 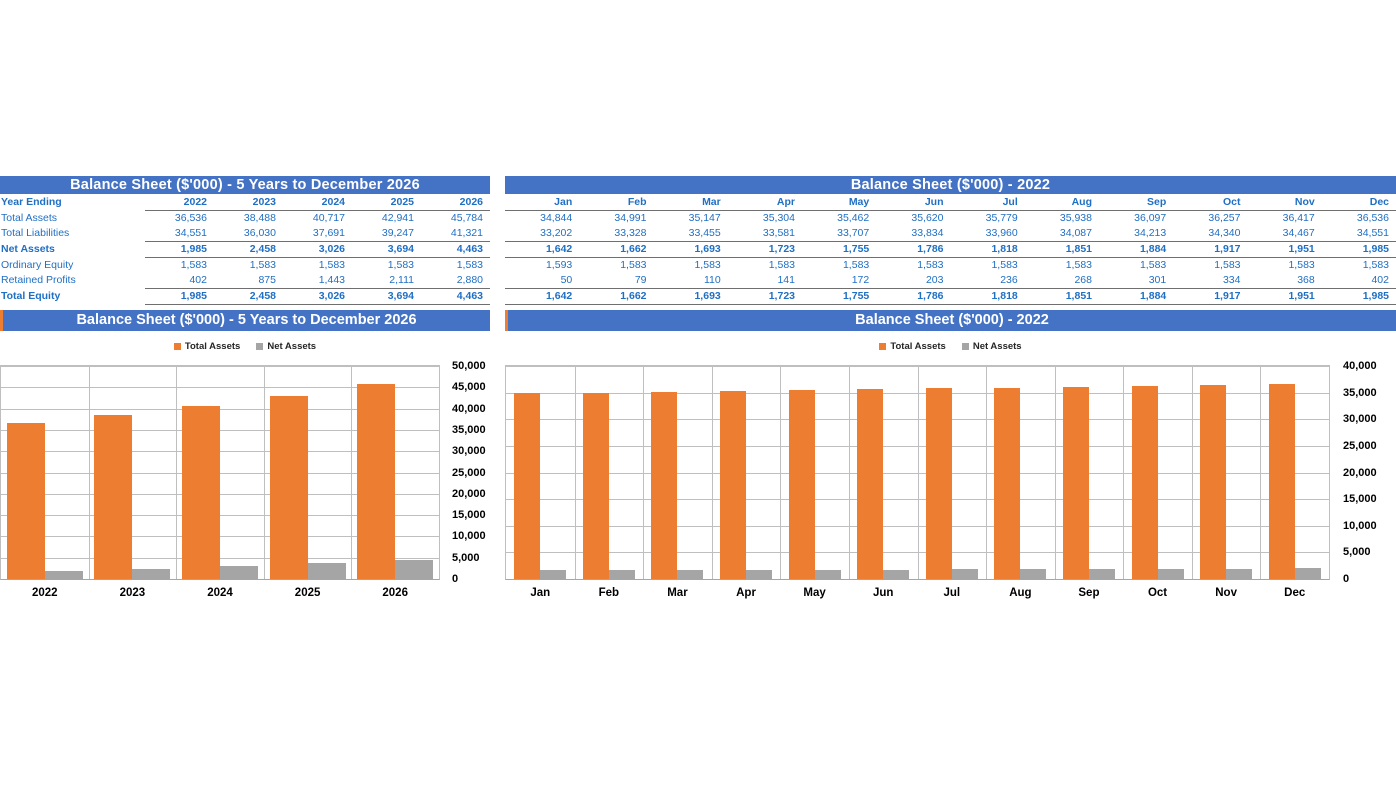 I want to click on table-cell: 34,991, so click(x=630, y=218).